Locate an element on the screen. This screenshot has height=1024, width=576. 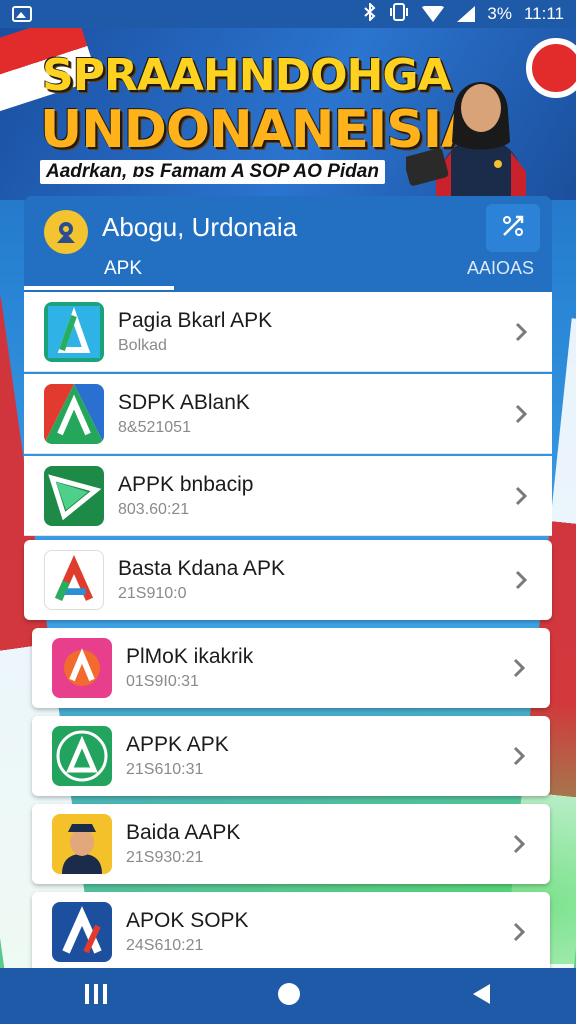
officer-illustration is located at coordinates (479, 121).